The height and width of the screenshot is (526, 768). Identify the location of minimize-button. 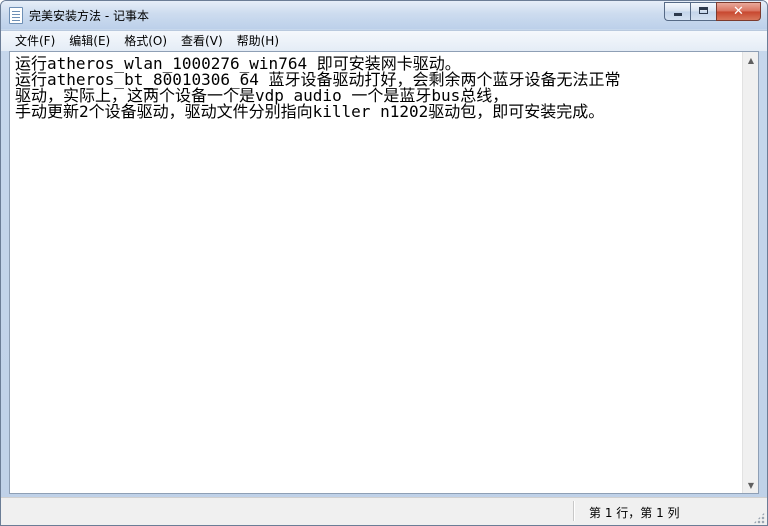
(677, 11).